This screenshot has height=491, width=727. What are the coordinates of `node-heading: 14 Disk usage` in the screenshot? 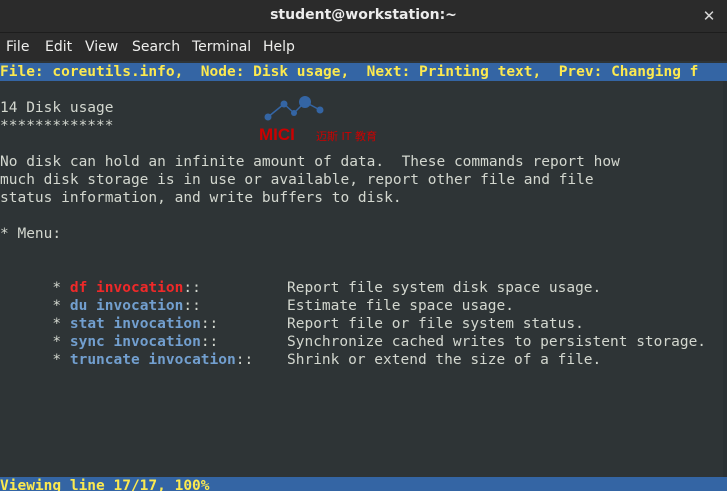 It's located at (57, 108).